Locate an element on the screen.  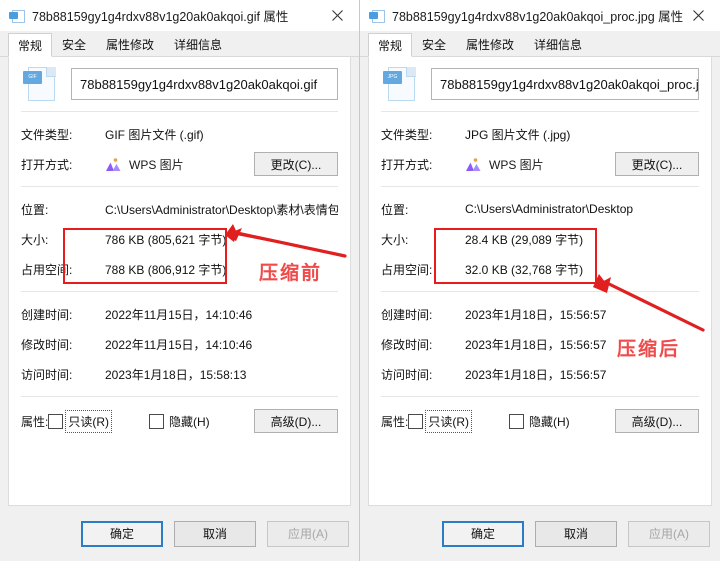
modified-row: 修改时间: 2022年11月15日，14:10:46 is located at coordinates (179, 344).